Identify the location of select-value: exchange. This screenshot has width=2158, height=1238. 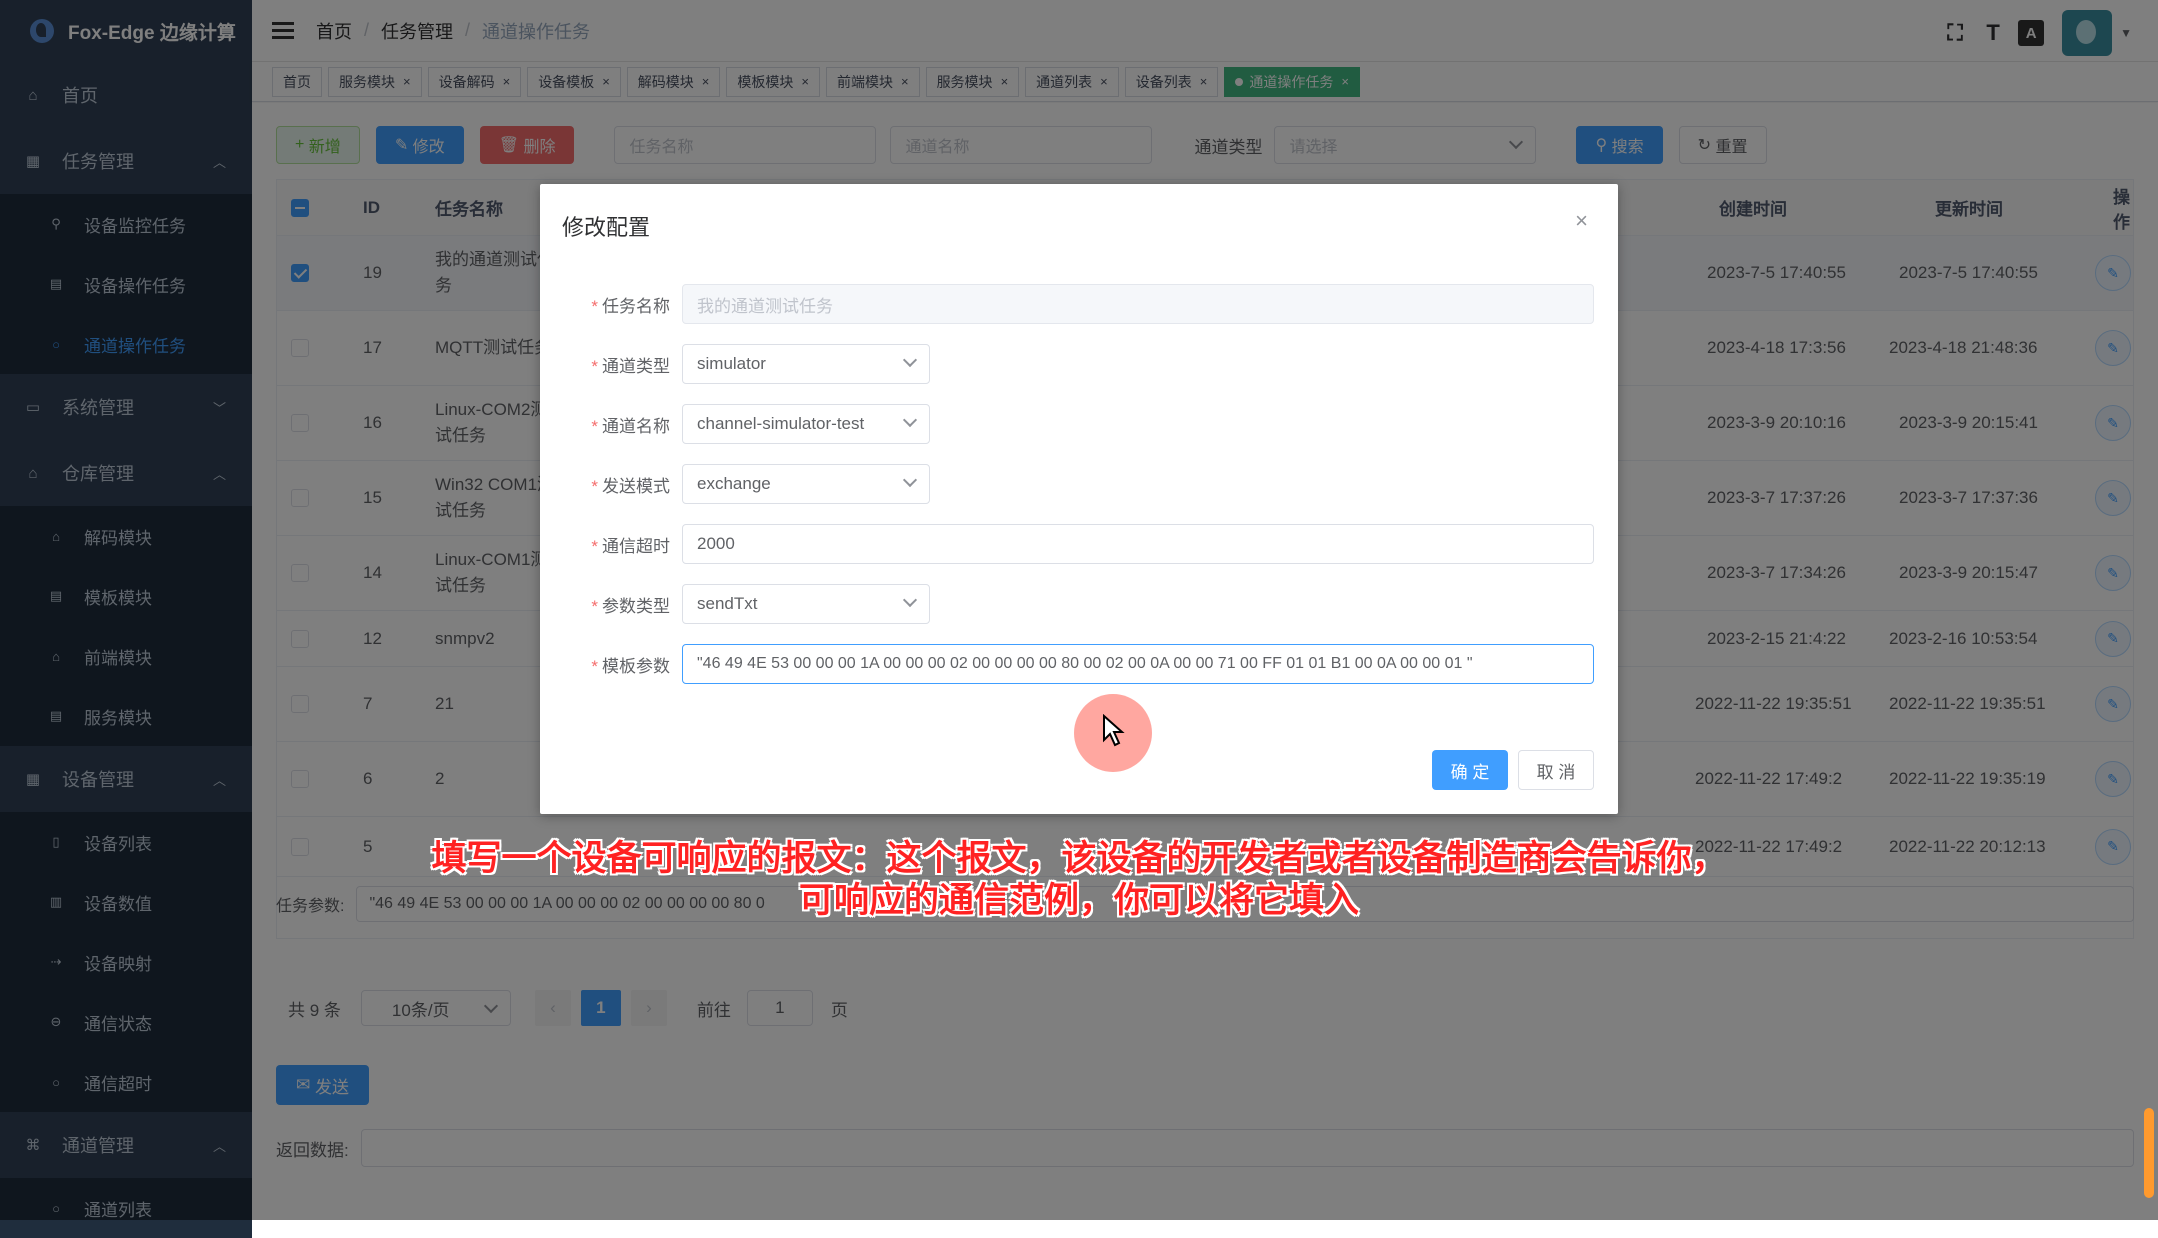
(734, 483).